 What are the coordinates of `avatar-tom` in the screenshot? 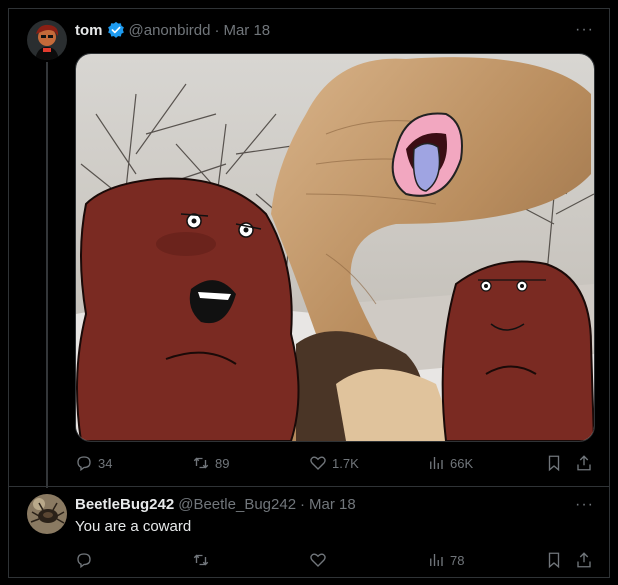 It's located at (47, 40).